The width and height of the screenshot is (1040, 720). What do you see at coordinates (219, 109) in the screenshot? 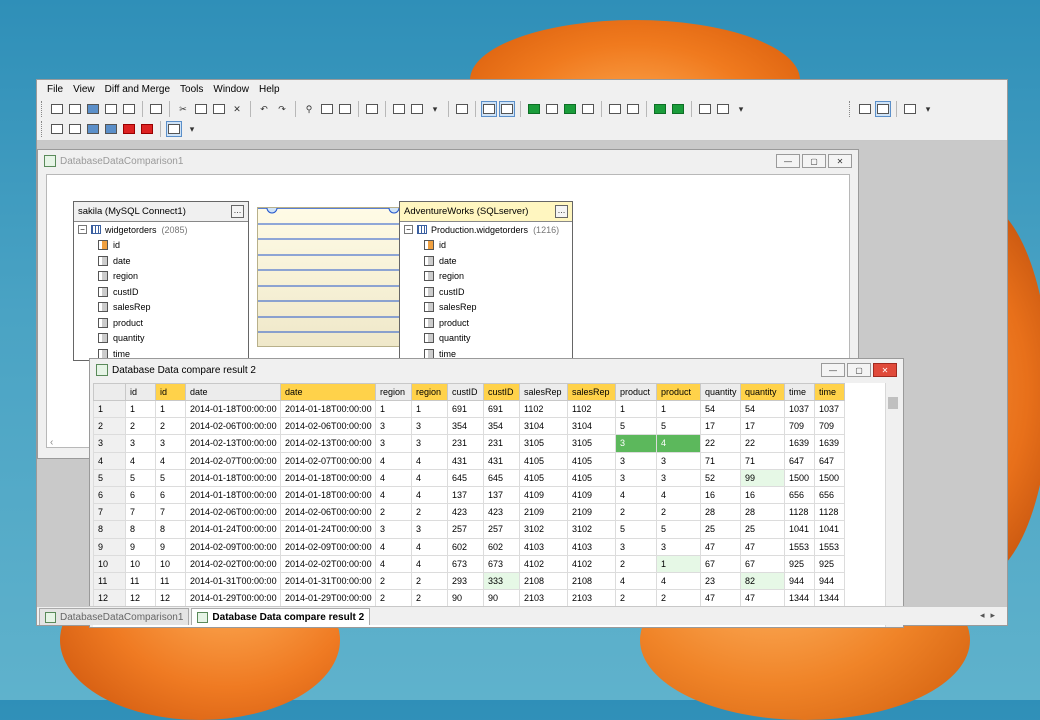
I see `paste-icon` at bounding box center [219, 109].